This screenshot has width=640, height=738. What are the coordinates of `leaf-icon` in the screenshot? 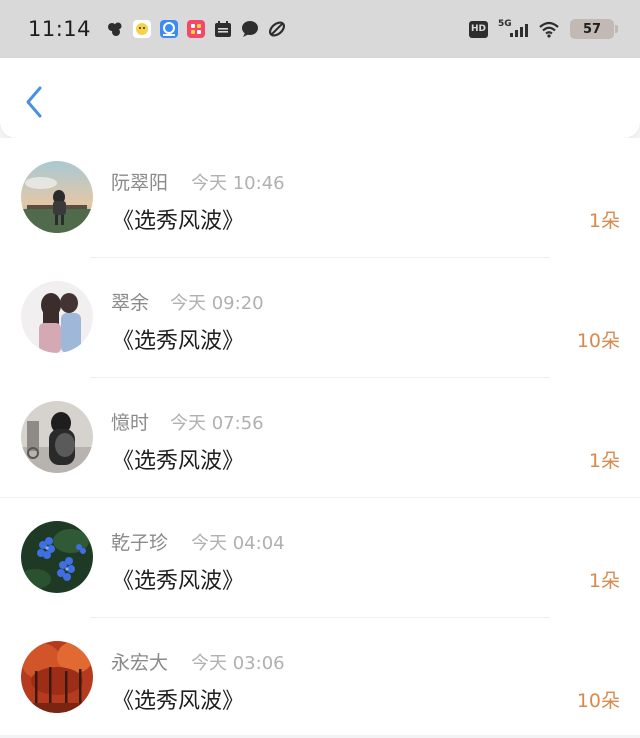 It's located at (276, 29).